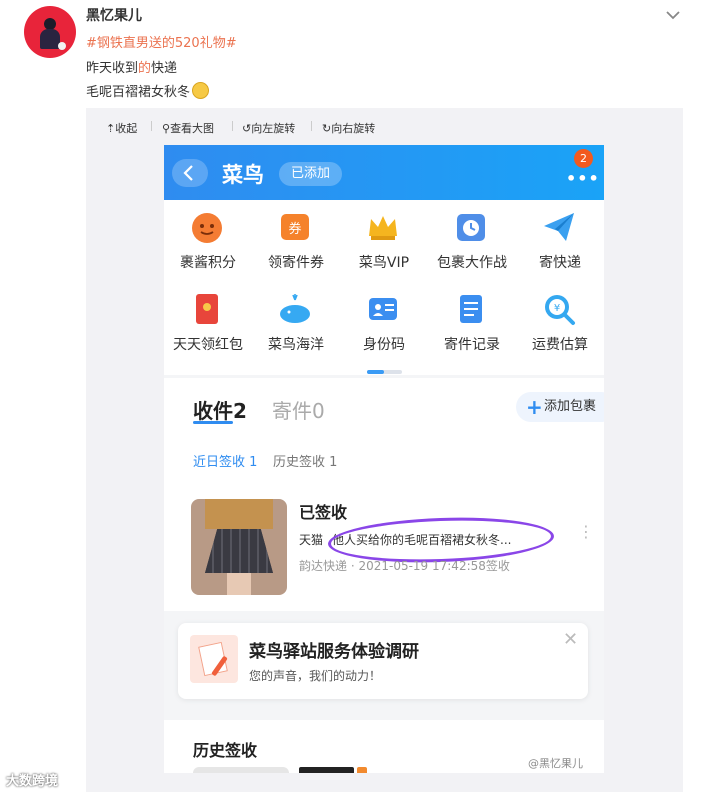 This screenshot has width=702, height=792. What do you see at coordinates (225, 750) in the screenshot?
I see `history-title: 历史签收` at bounding box center [225, 750].